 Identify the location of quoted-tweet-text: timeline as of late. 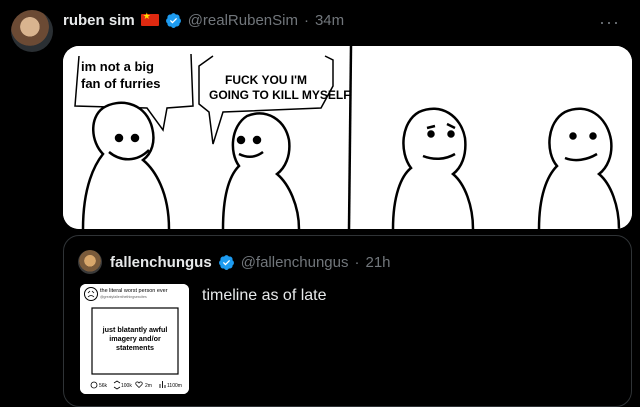
(264, 295).